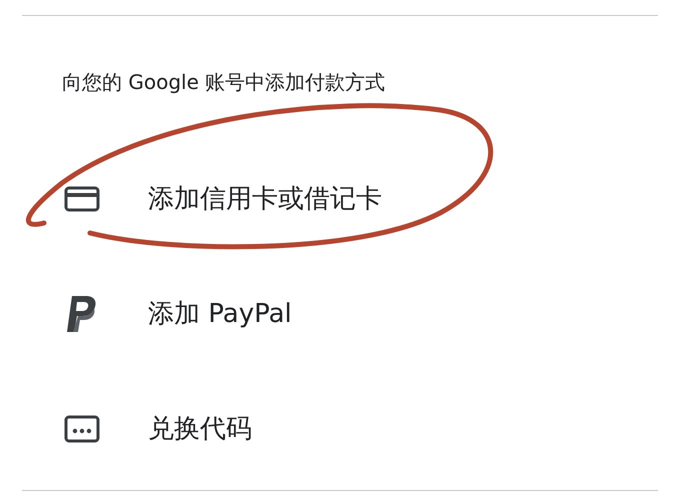  What do you see at coordinates (223, 82) in the screenshot?
I see `section-heading: 向您的 Google 账号中添加付款方式` at bounding box center [223, 82].